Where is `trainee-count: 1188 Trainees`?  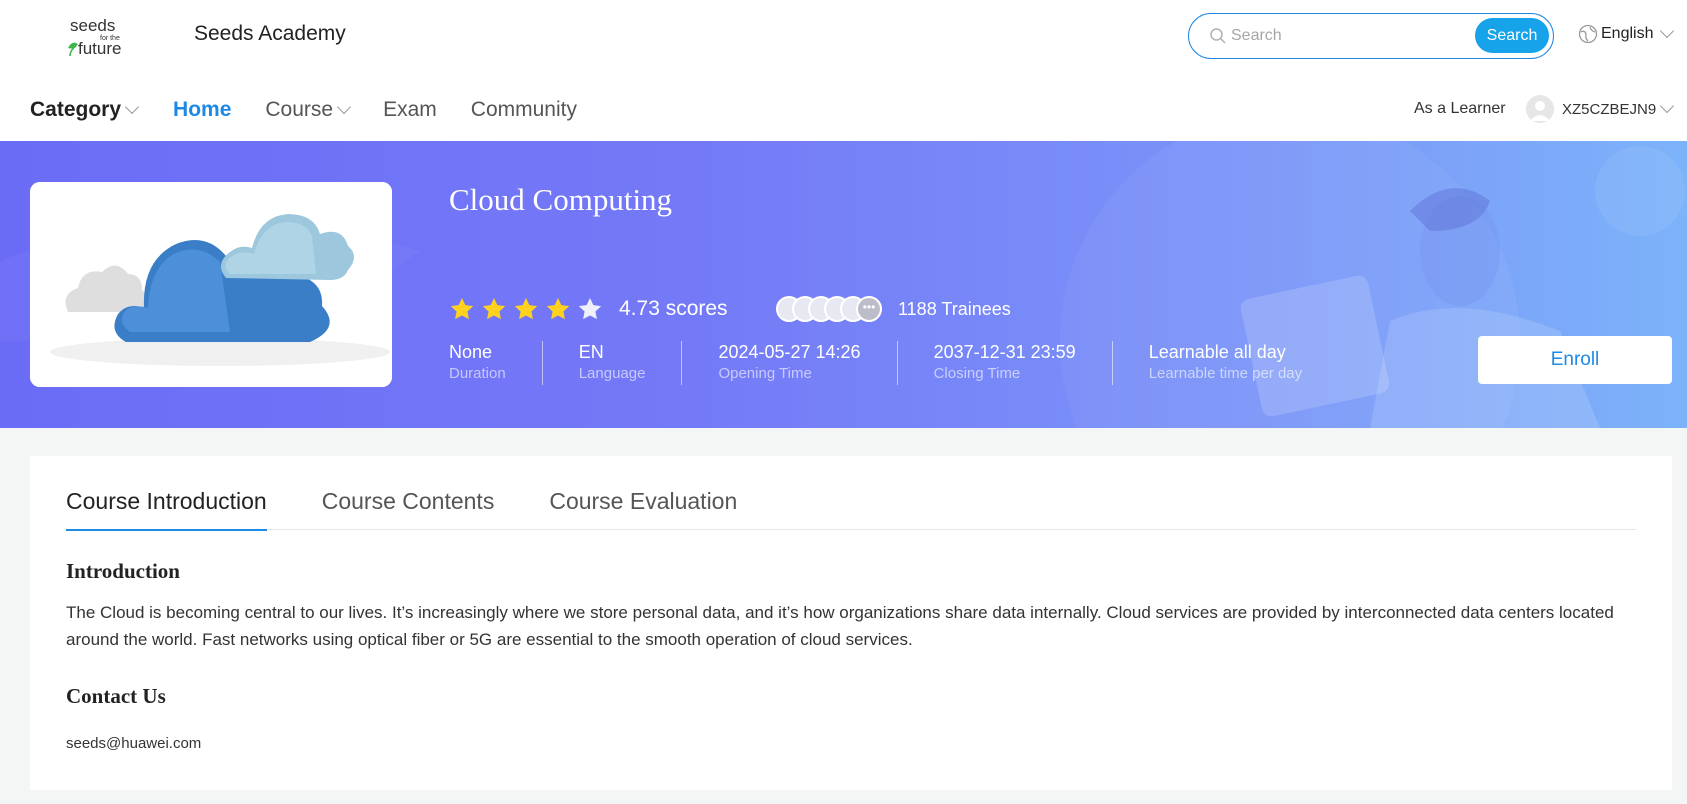
trainee-count: 1188 Trainees is located at coordinates (954, 309).